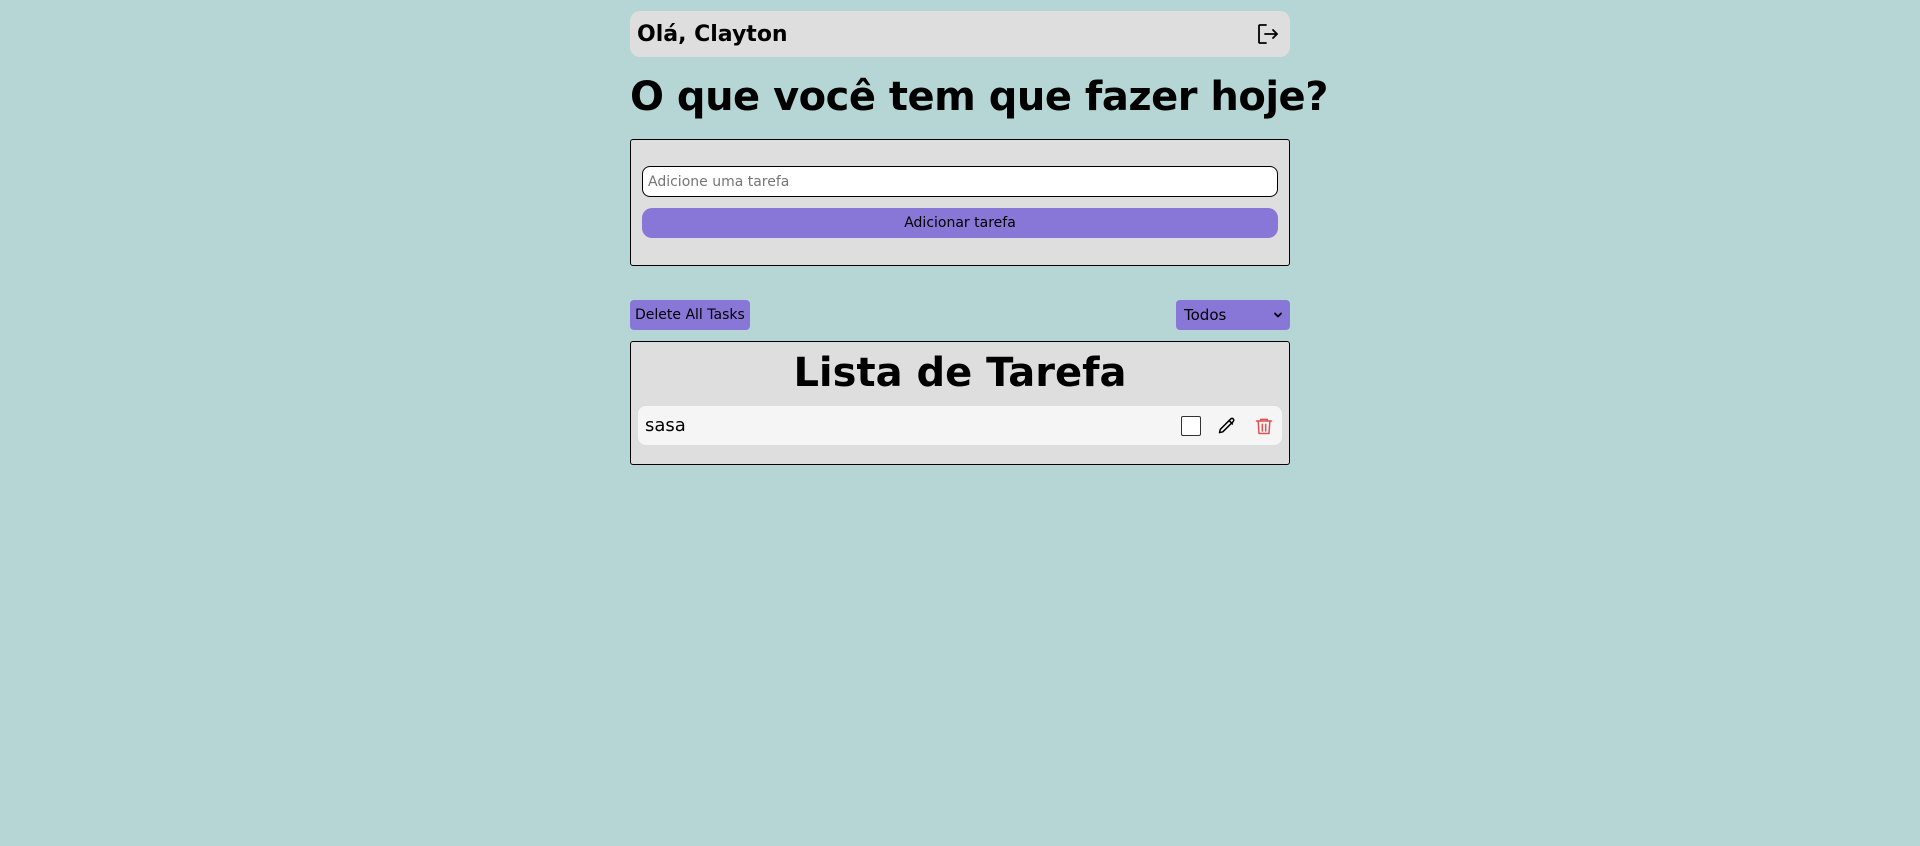 The width and height of the screenshot is (1920, 846). Describe the element at coordinates (960, 425) in the screenshot. I see `list-item: sasa` at that location.